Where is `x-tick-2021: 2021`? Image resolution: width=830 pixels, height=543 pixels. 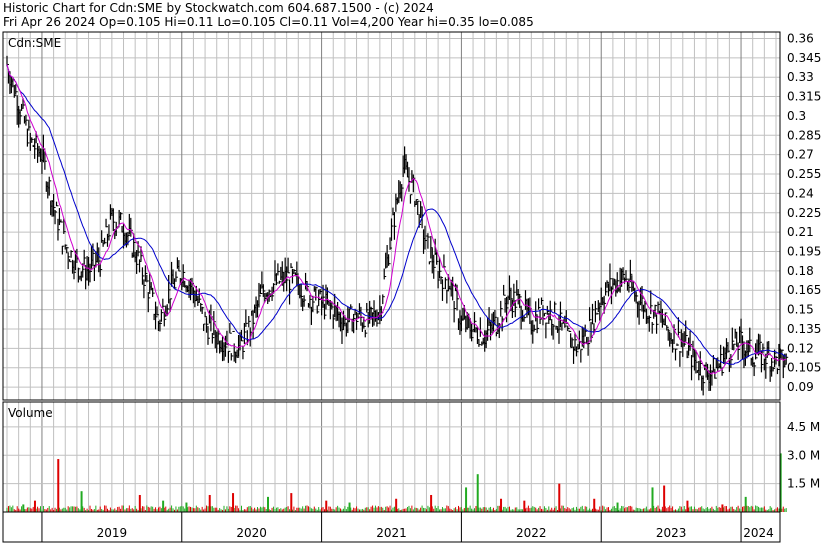 x-tick-2021: 2021 is located at coordinates (391, 533).